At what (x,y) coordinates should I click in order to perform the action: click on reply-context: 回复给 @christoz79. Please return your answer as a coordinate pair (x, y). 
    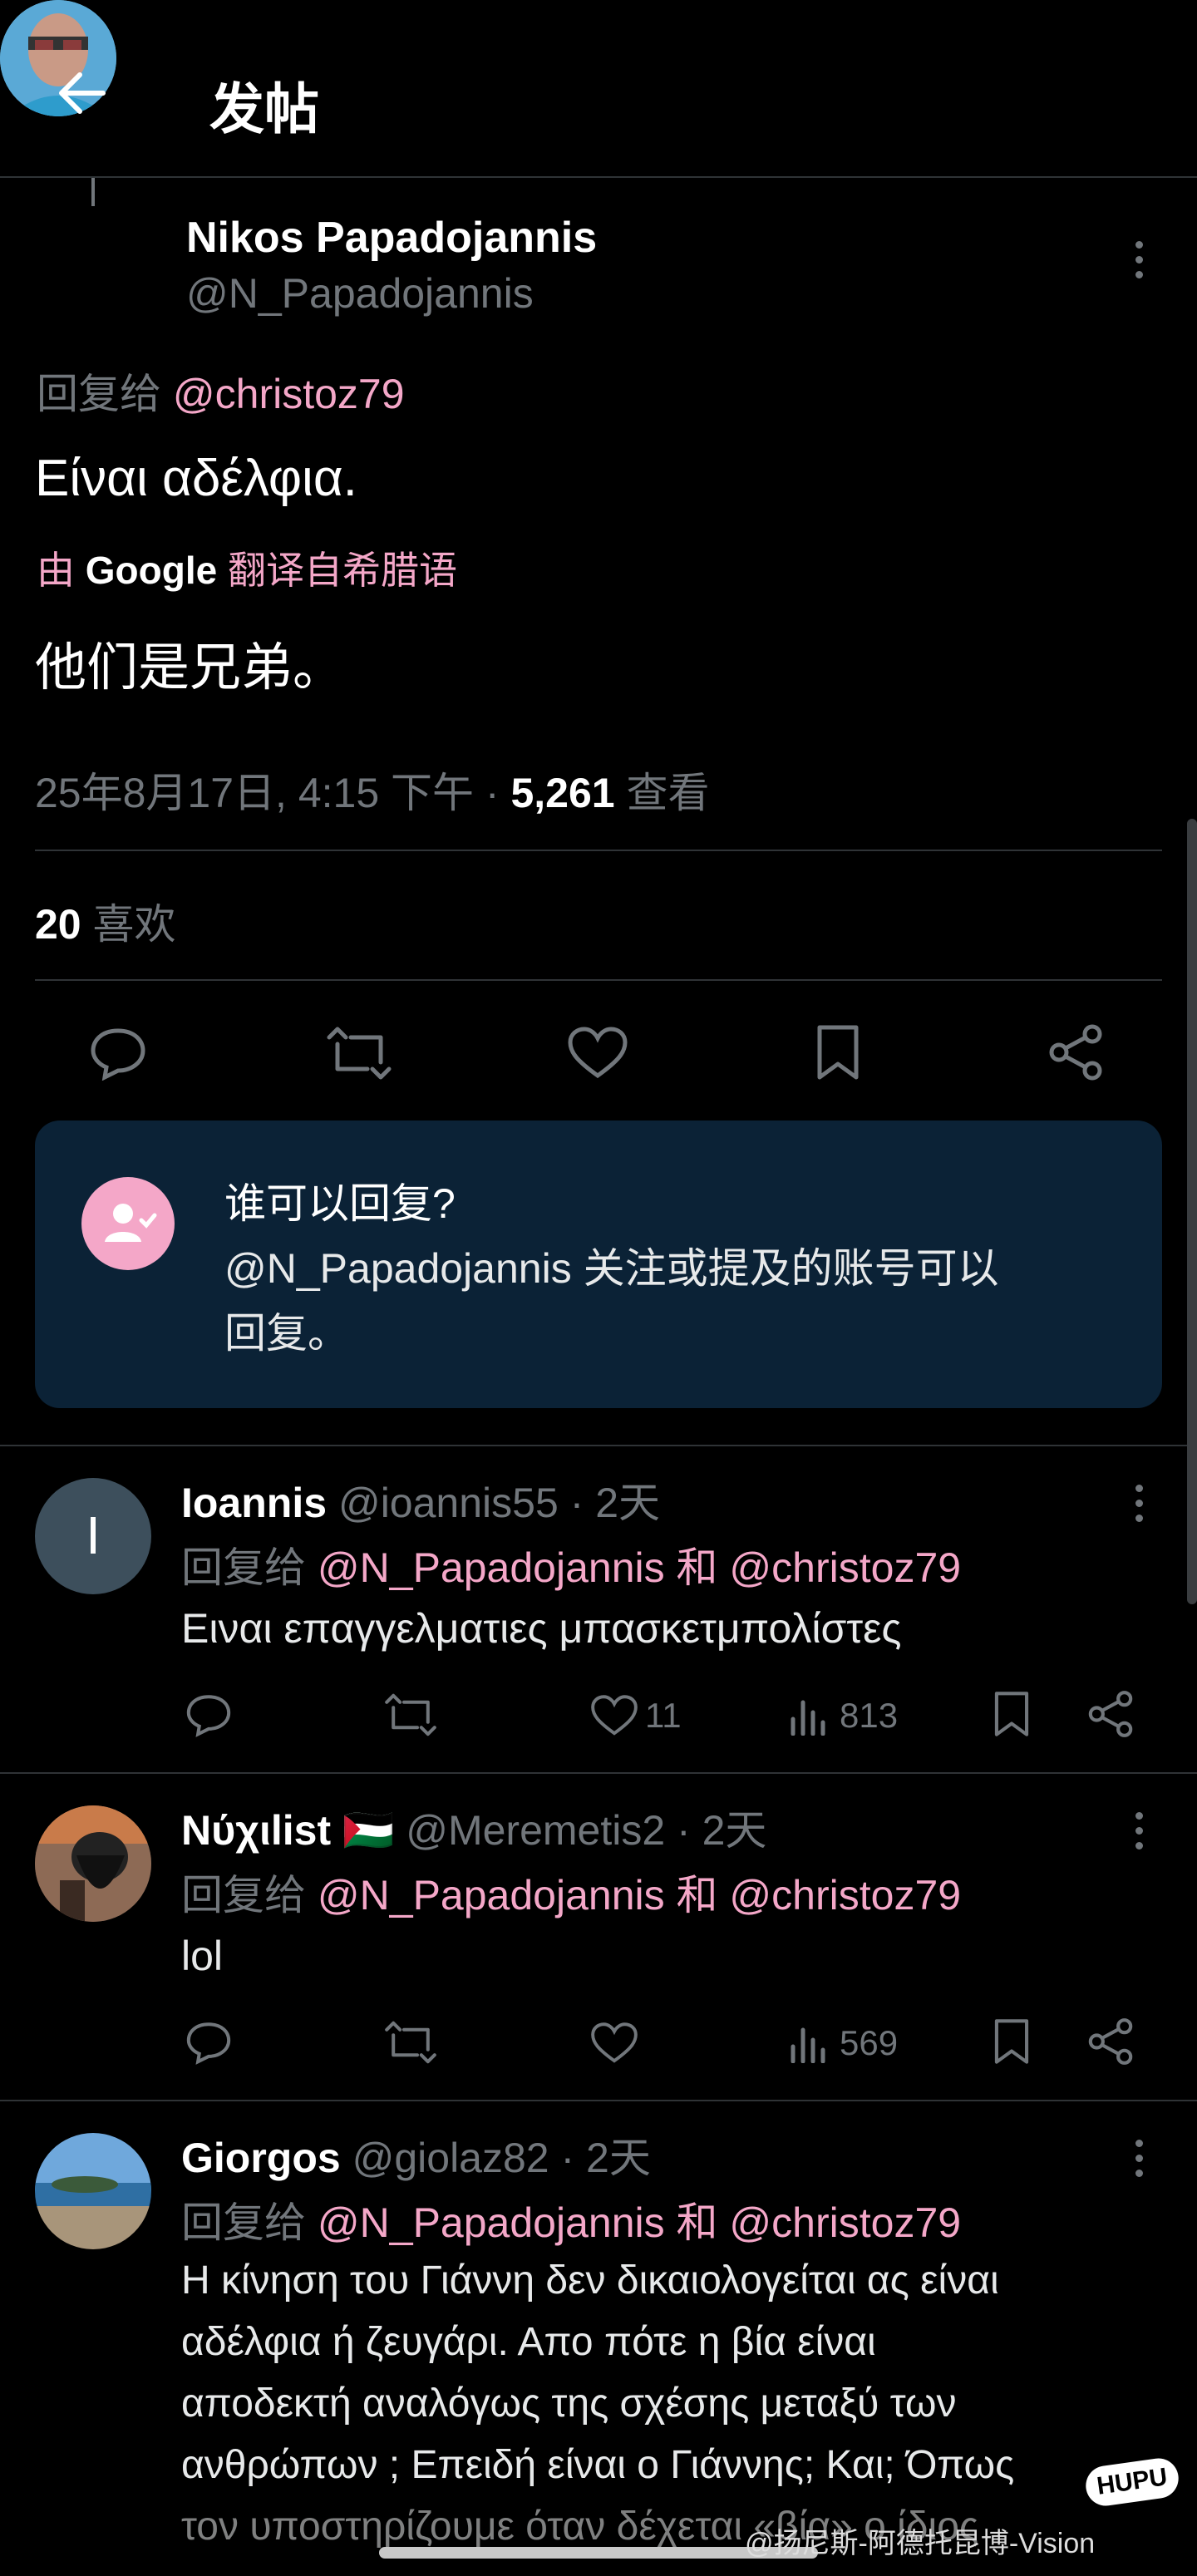
    Looking at the image, I should click on (221, 391).